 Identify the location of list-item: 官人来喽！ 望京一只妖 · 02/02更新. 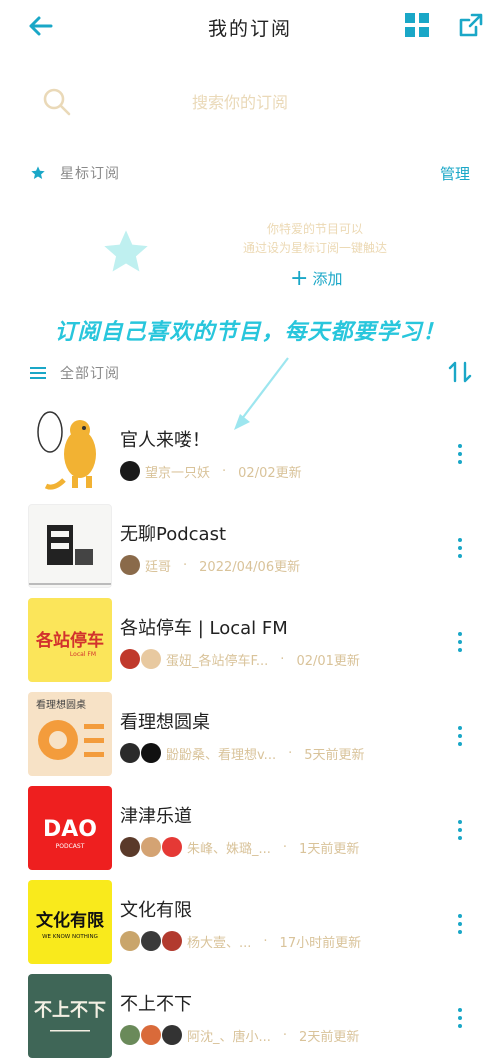
(250, 455).